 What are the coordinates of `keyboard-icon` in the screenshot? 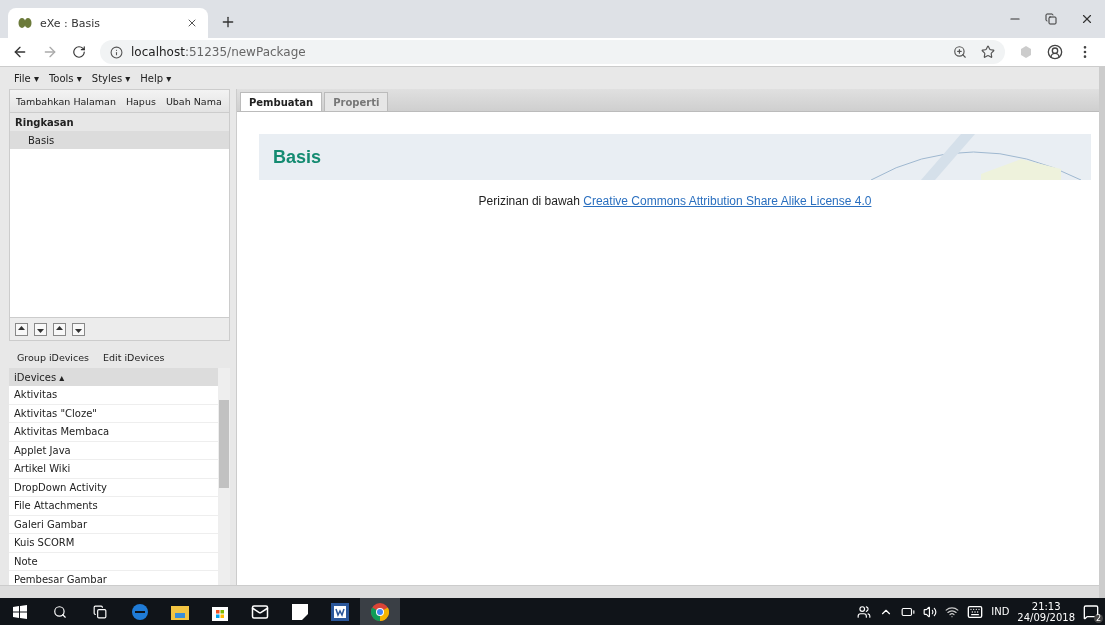 It's located at (975, 611).